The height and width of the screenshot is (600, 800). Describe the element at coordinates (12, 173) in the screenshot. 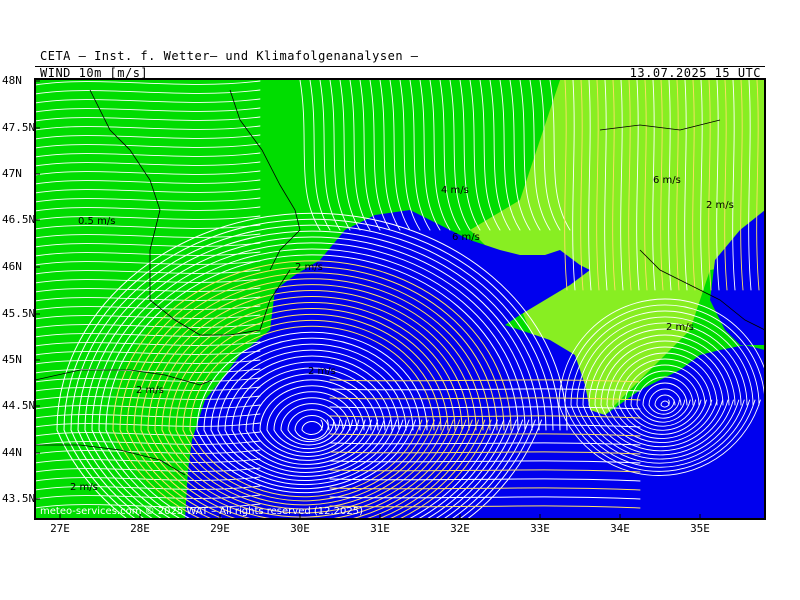

I see `lat-label: 47N` at that location.